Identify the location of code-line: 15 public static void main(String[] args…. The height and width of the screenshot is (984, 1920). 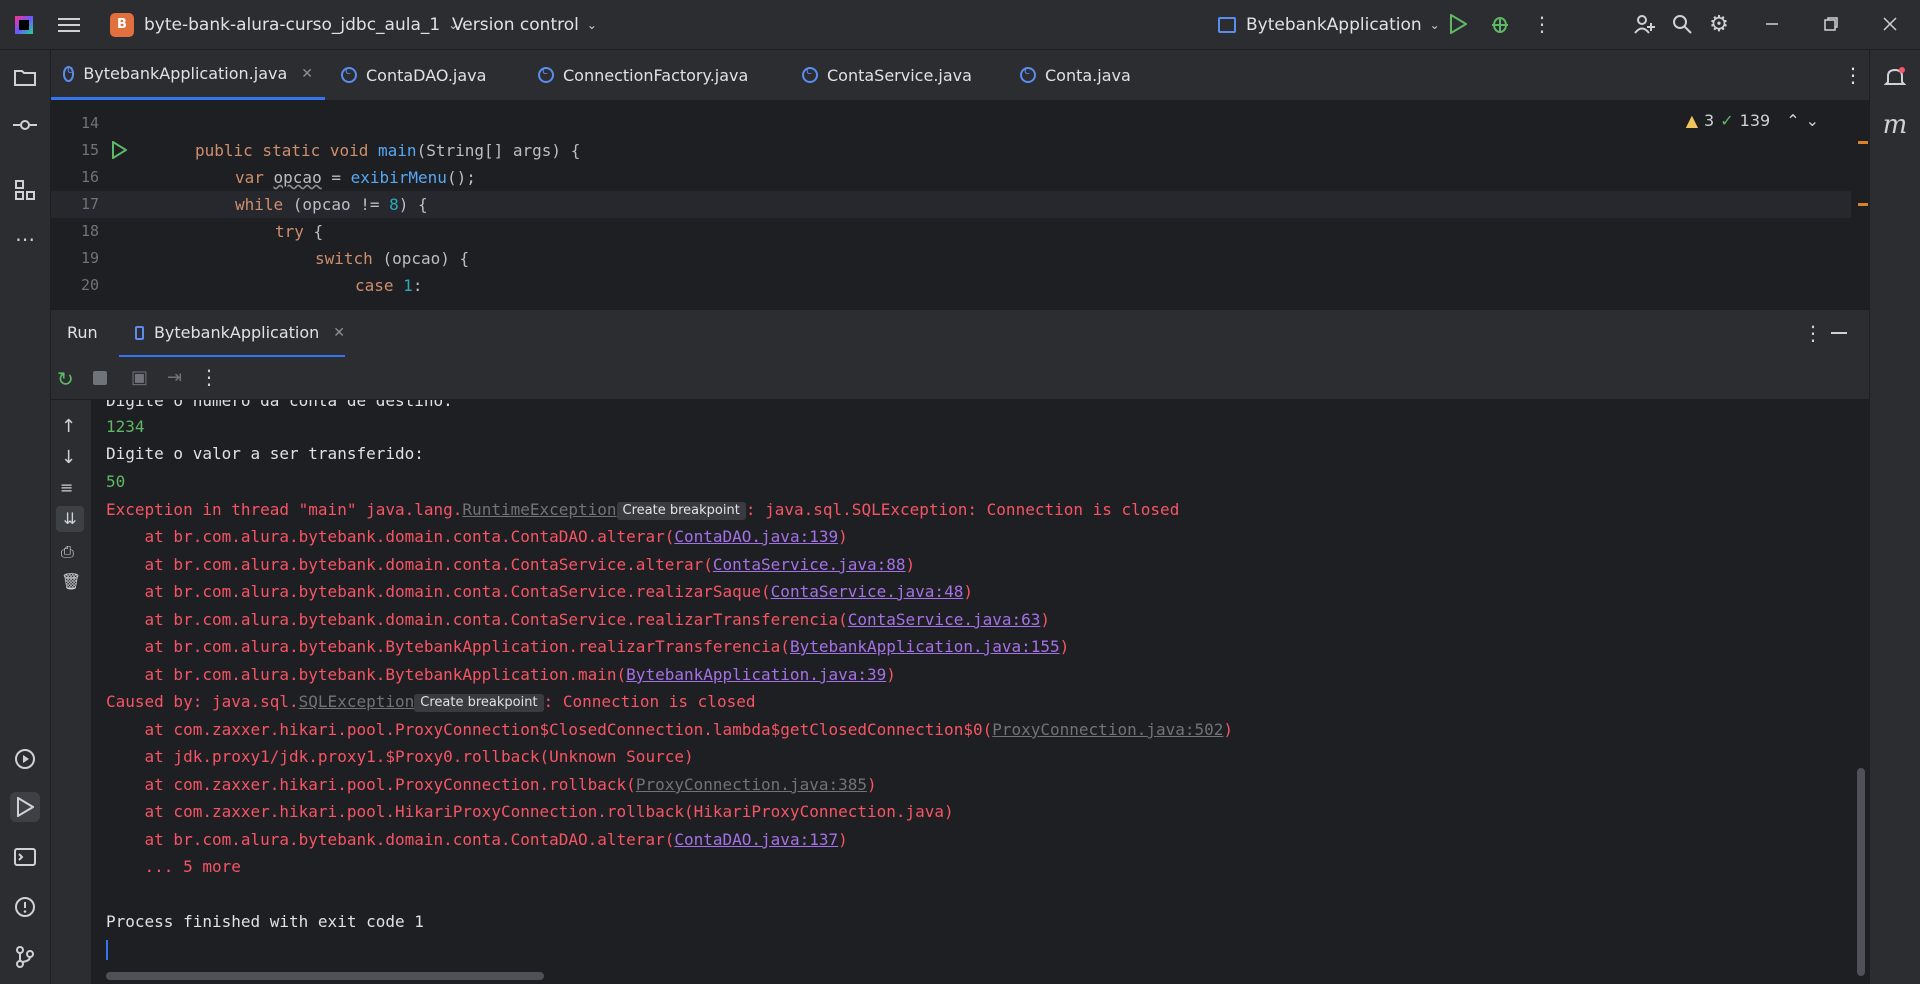
(951, 150).